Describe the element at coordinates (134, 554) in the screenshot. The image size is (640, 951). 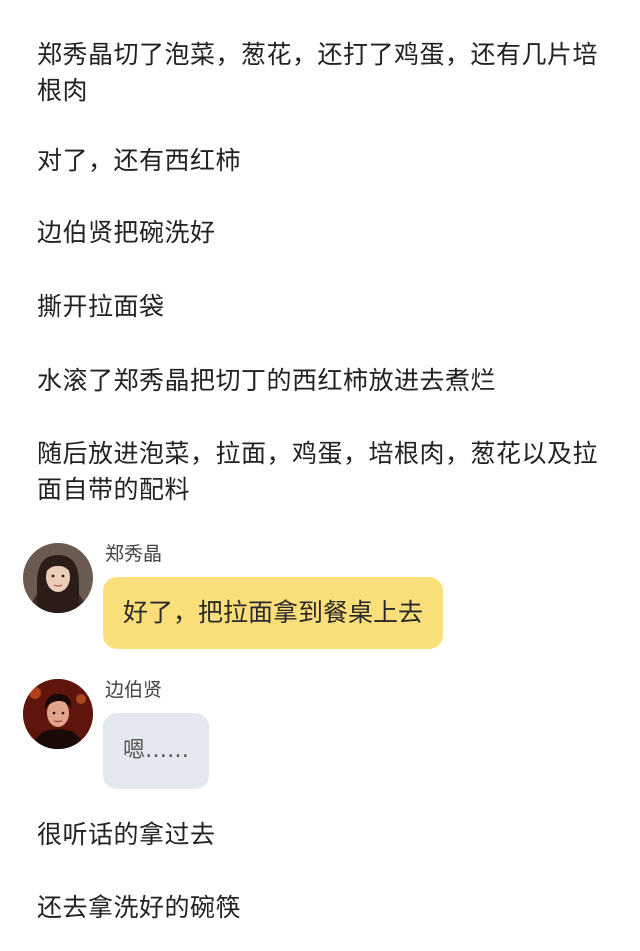
I see `sender-name: 郑秀晶` at that location.